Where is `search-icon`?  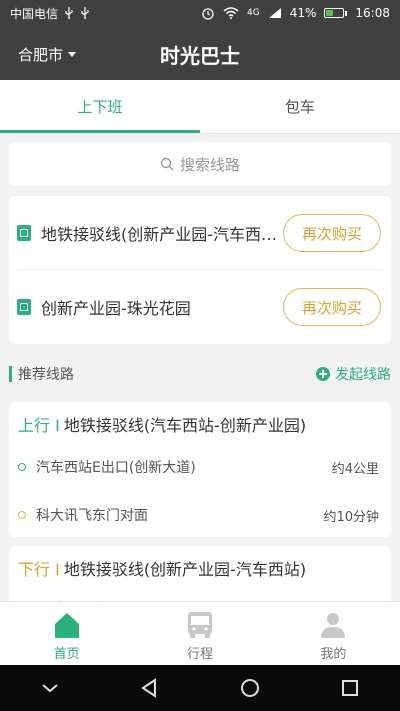
search-icon is located at coordinates (167, 164).